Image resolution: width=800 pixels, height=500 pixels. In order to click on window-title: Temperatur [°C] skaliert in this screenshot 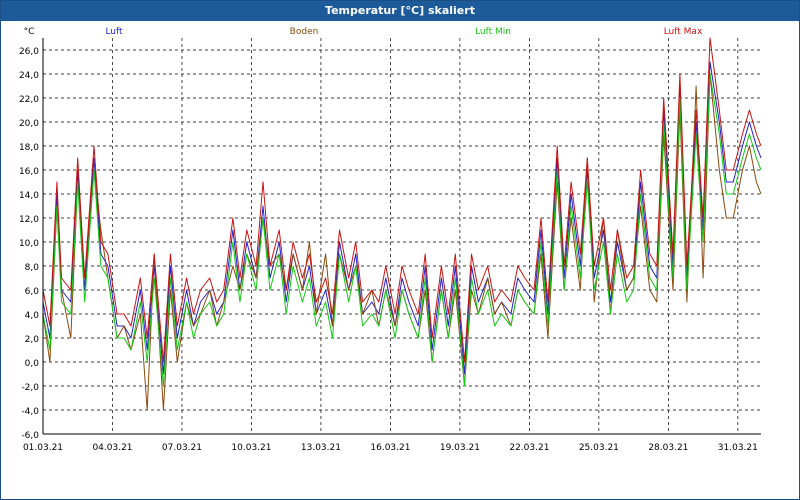, I will do `click(400, 11)`.